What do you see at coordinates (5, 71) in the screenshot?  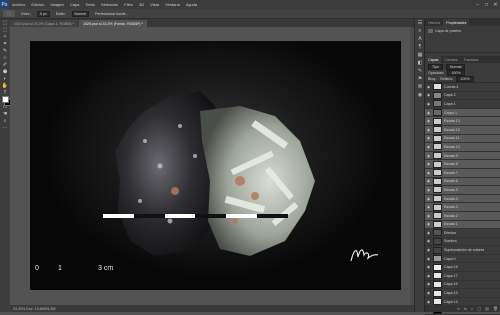 I see `tool-7-icon: ⬣` at bounding box center [5, 71].